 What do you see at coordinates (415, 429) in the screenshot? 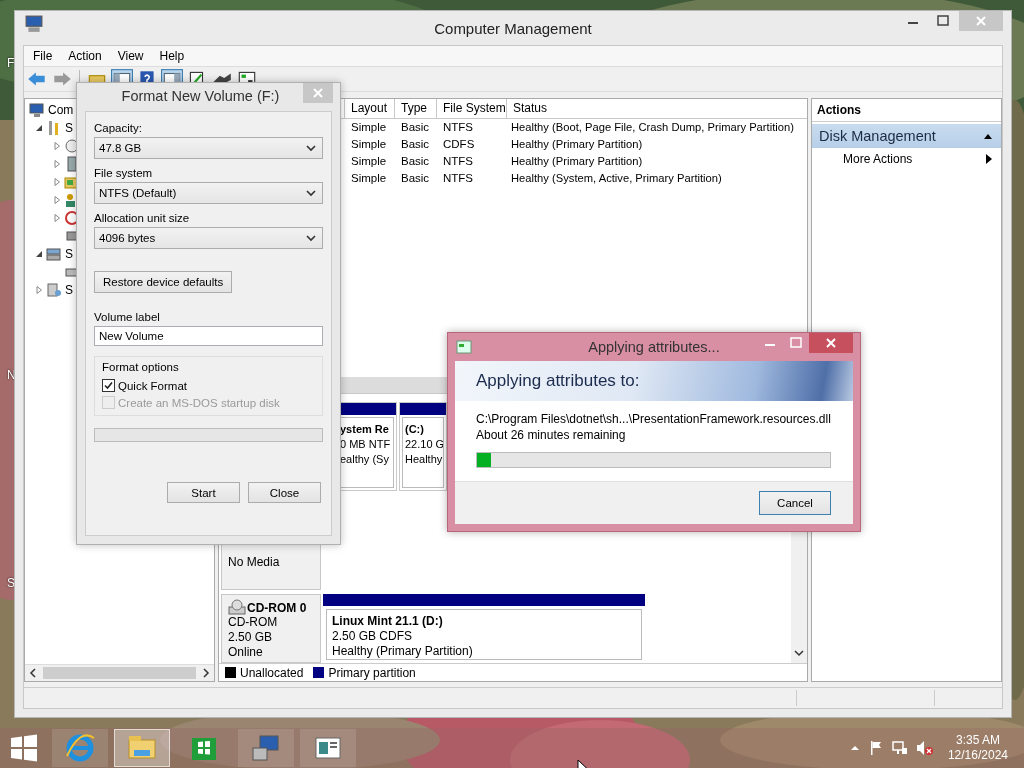
I see `partition-text: (C:)` at bounding box center [415, 429].